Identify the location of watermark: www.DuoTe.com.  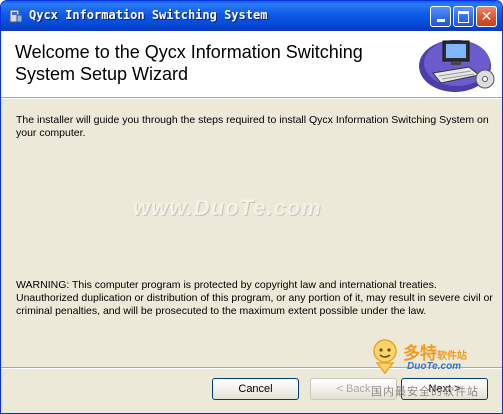
(227, 207).